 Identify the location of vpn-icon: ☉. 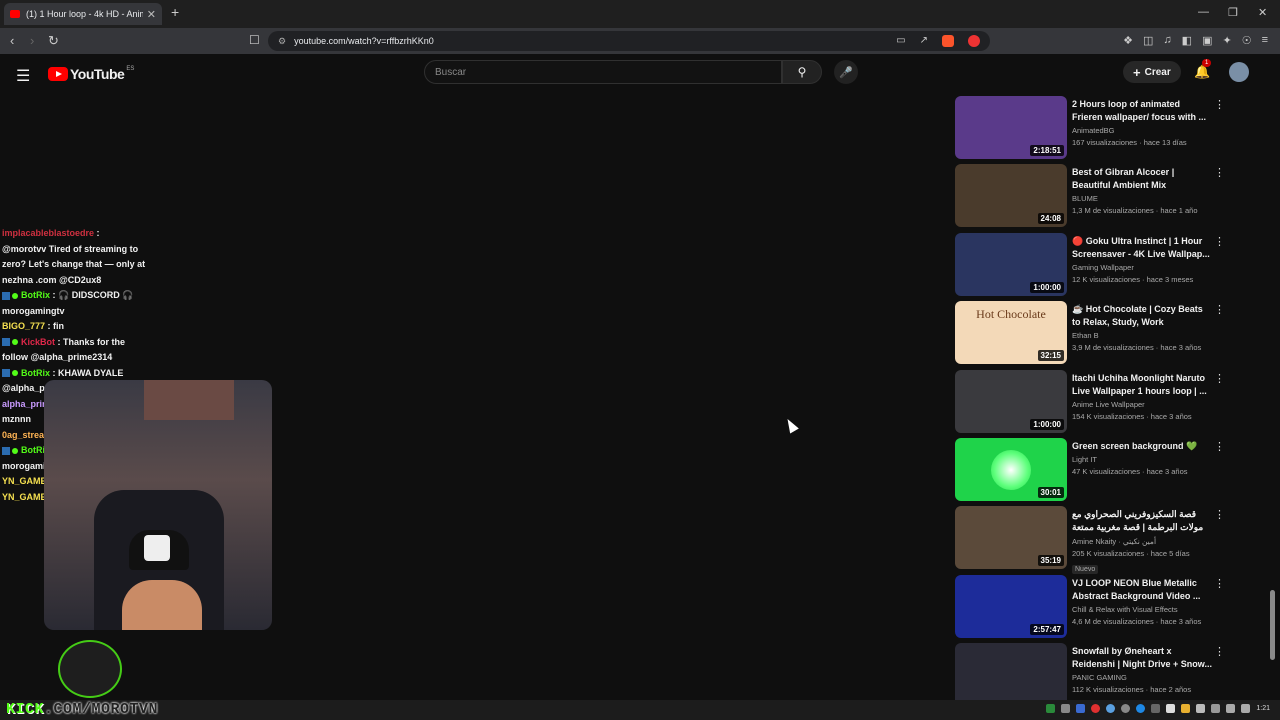
(1247, 40).